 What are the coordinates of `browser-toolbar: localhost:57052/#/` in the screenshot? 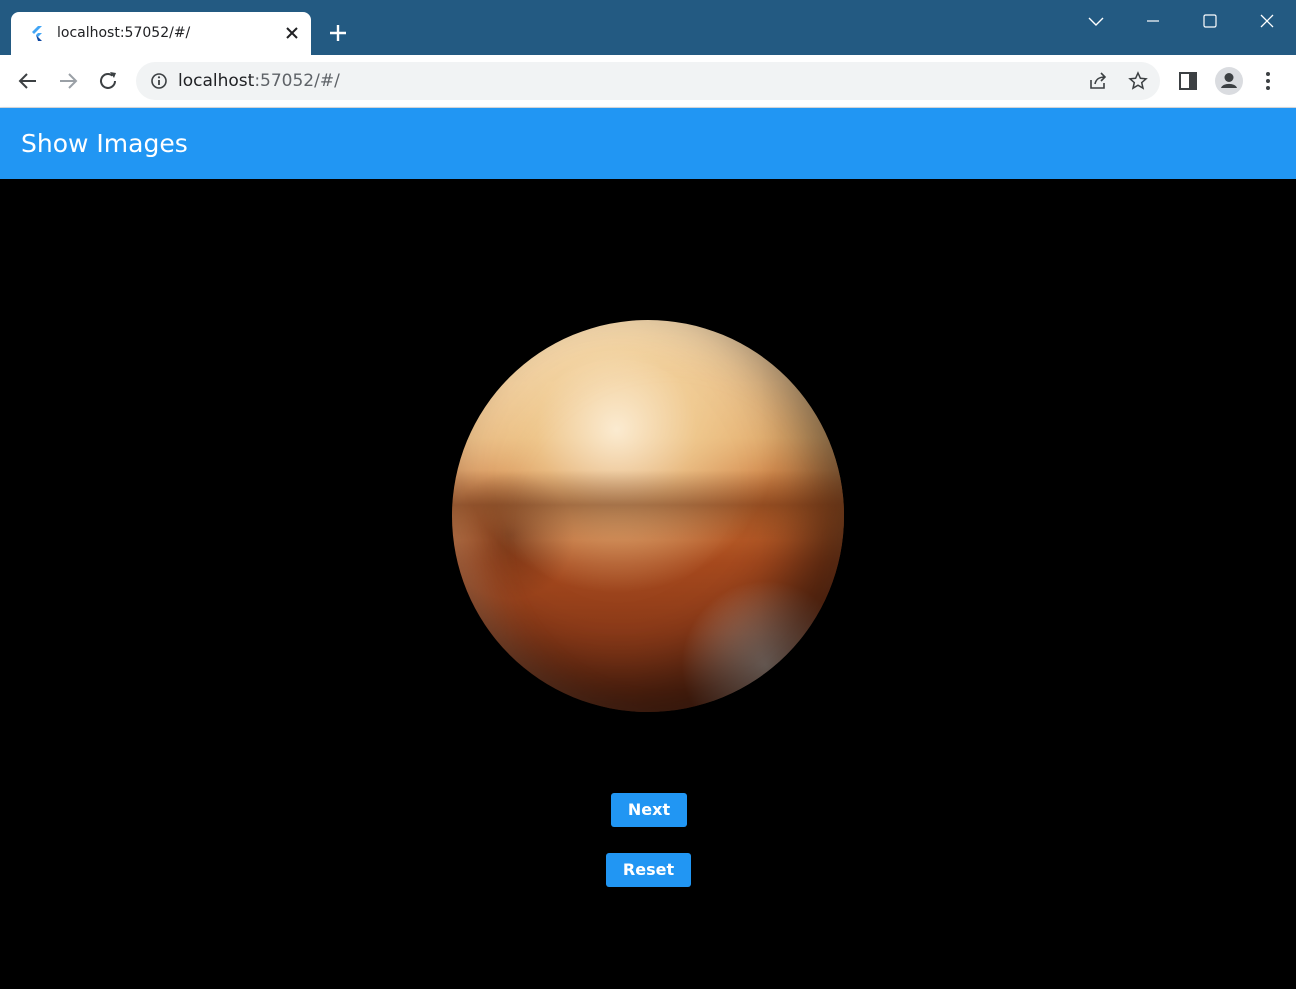 It's located at (648, 81).